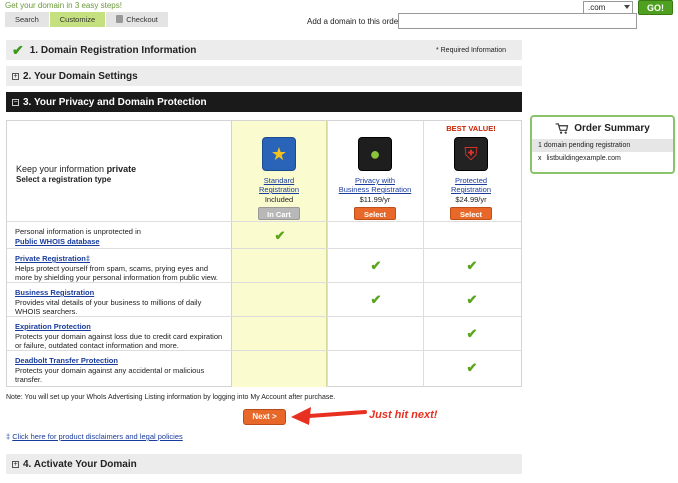  What do you see at coordinates (279, 154) in the screenshot?
I see `star-shield-icon: ★` at bounding box center [279, 154].